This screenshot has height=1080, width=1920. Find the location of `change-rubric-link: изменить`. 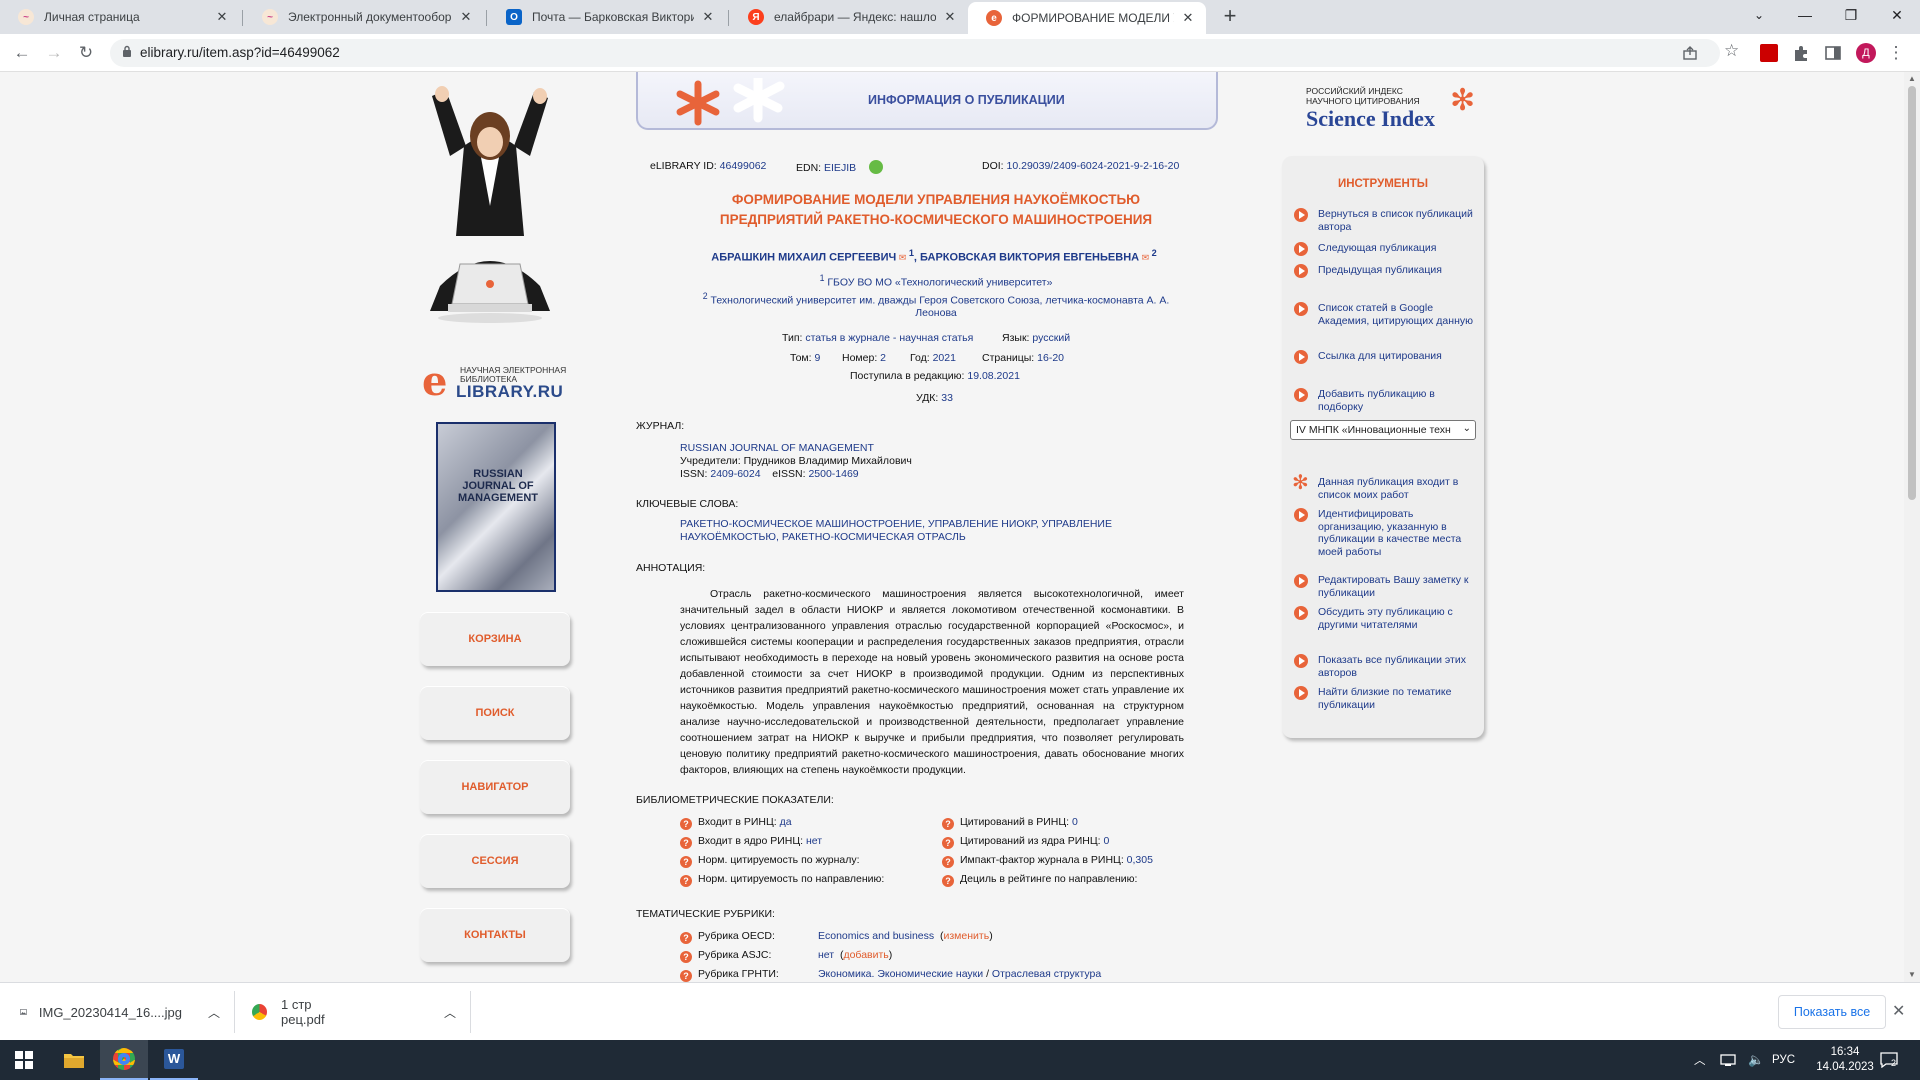

change-rubric-link: изменить is located at coordinates (967, 936).